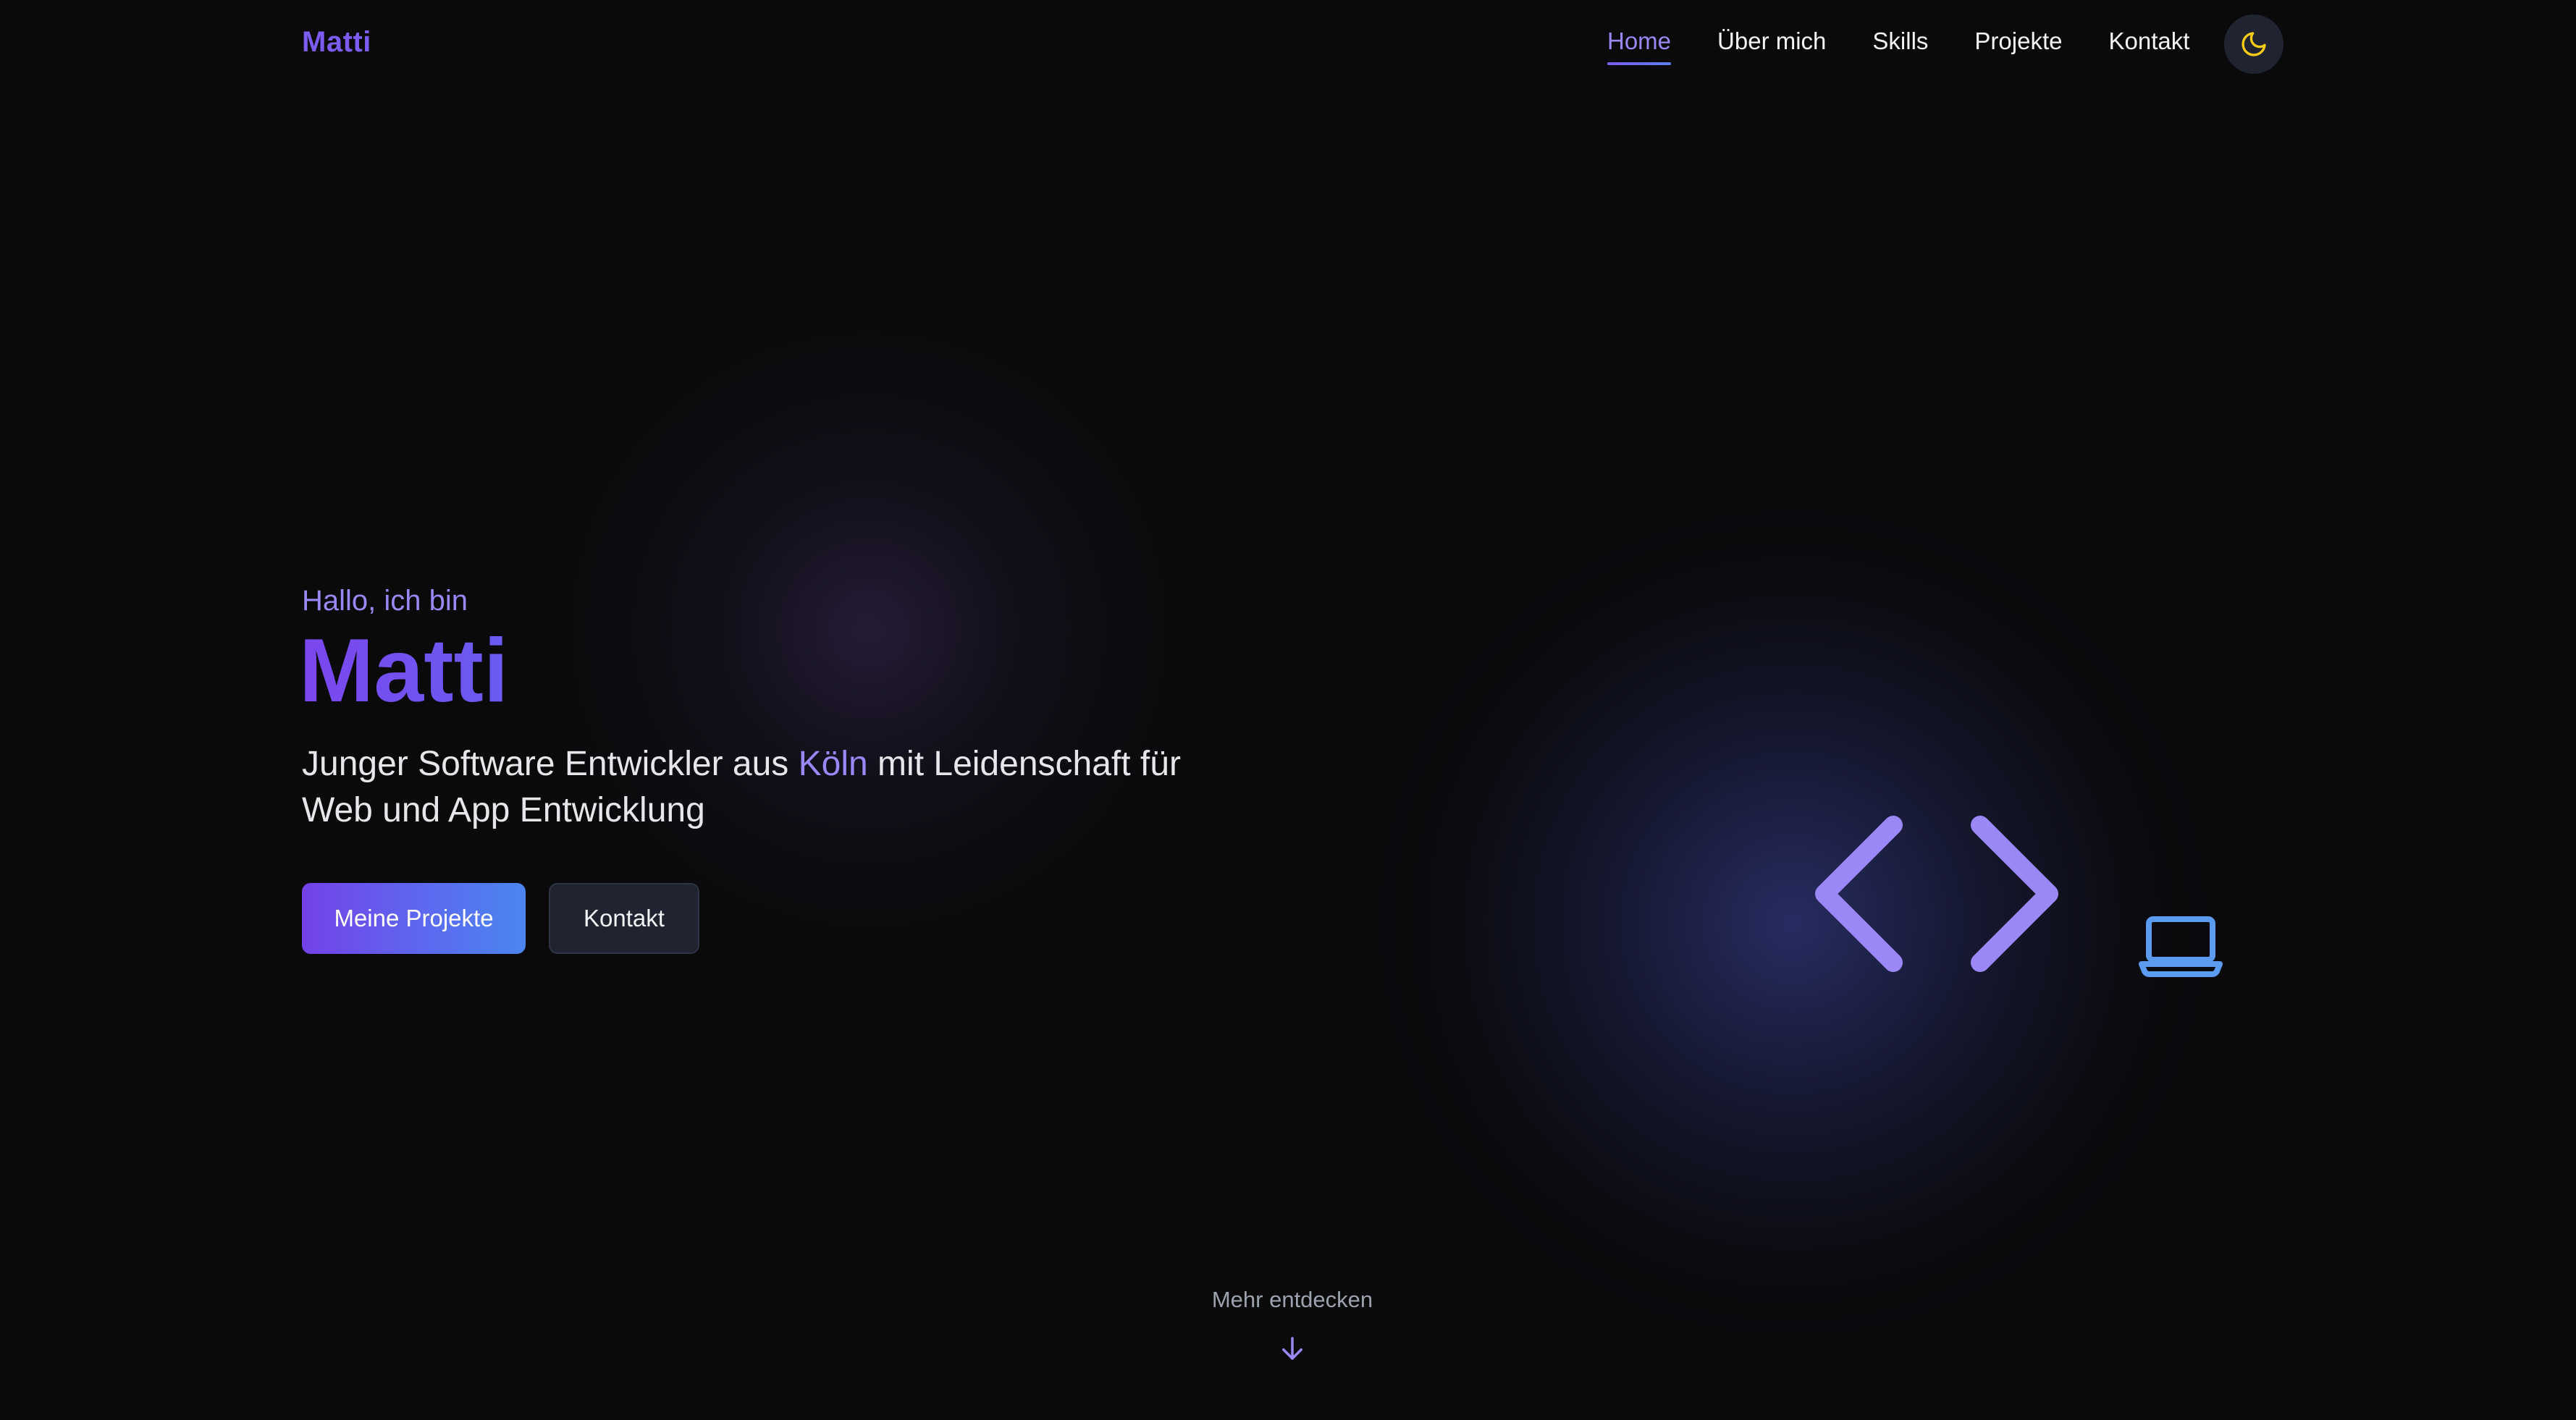 The height and width of the screenshot is (1420, 2576). I want to click on nav-link-projects: Projekte, so click(2018, 41).